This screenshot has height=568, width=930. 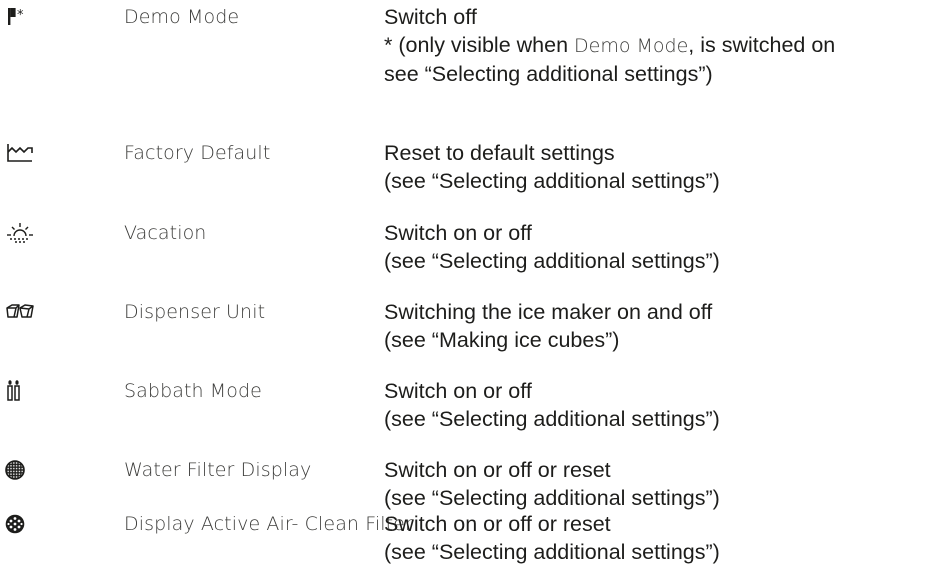 I want to click on sun-icon, so click(x=20, y=233).